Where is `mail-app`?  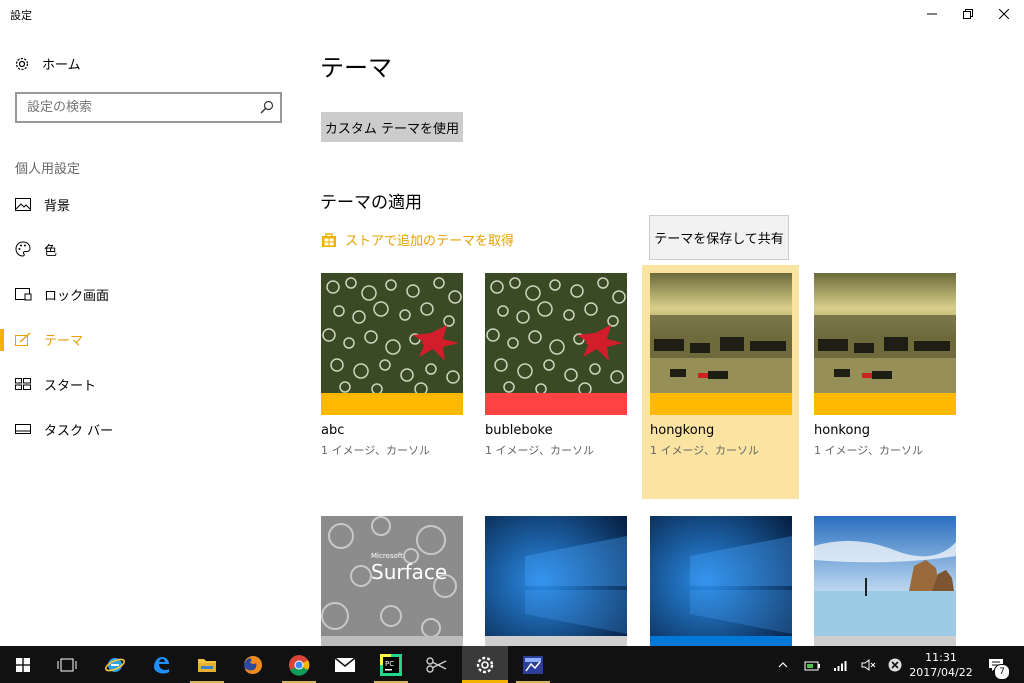 mail-app is located at coordinates (345, 664).